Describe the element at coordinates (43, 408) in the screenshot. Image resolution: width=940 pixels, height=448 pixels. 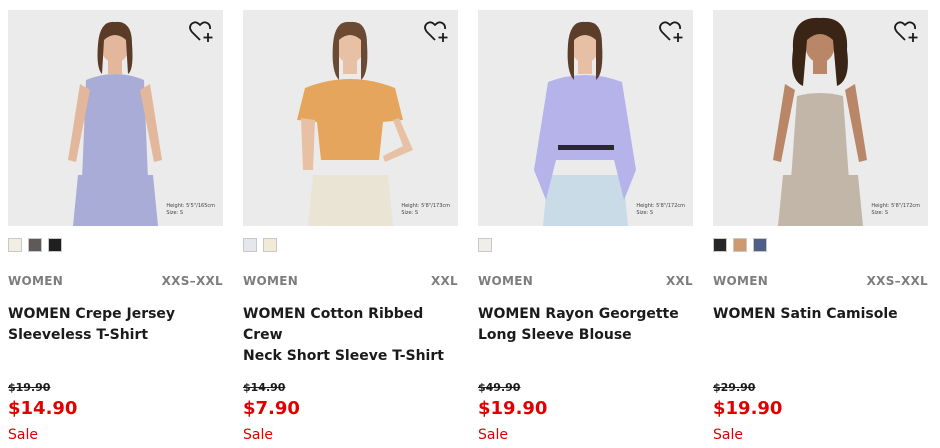
I see `sale-price: $14.90` at that location.